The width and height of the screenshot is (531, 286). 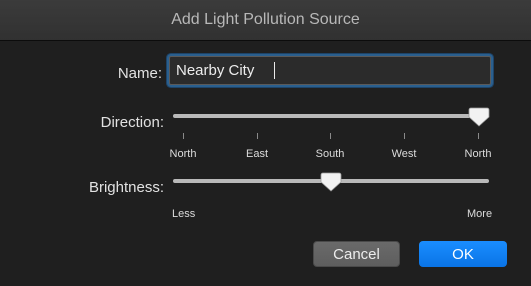 What do you see at coordinates (274, 70) in the screenshot?
I see `text-cursor` at bounding box center [274, 70].